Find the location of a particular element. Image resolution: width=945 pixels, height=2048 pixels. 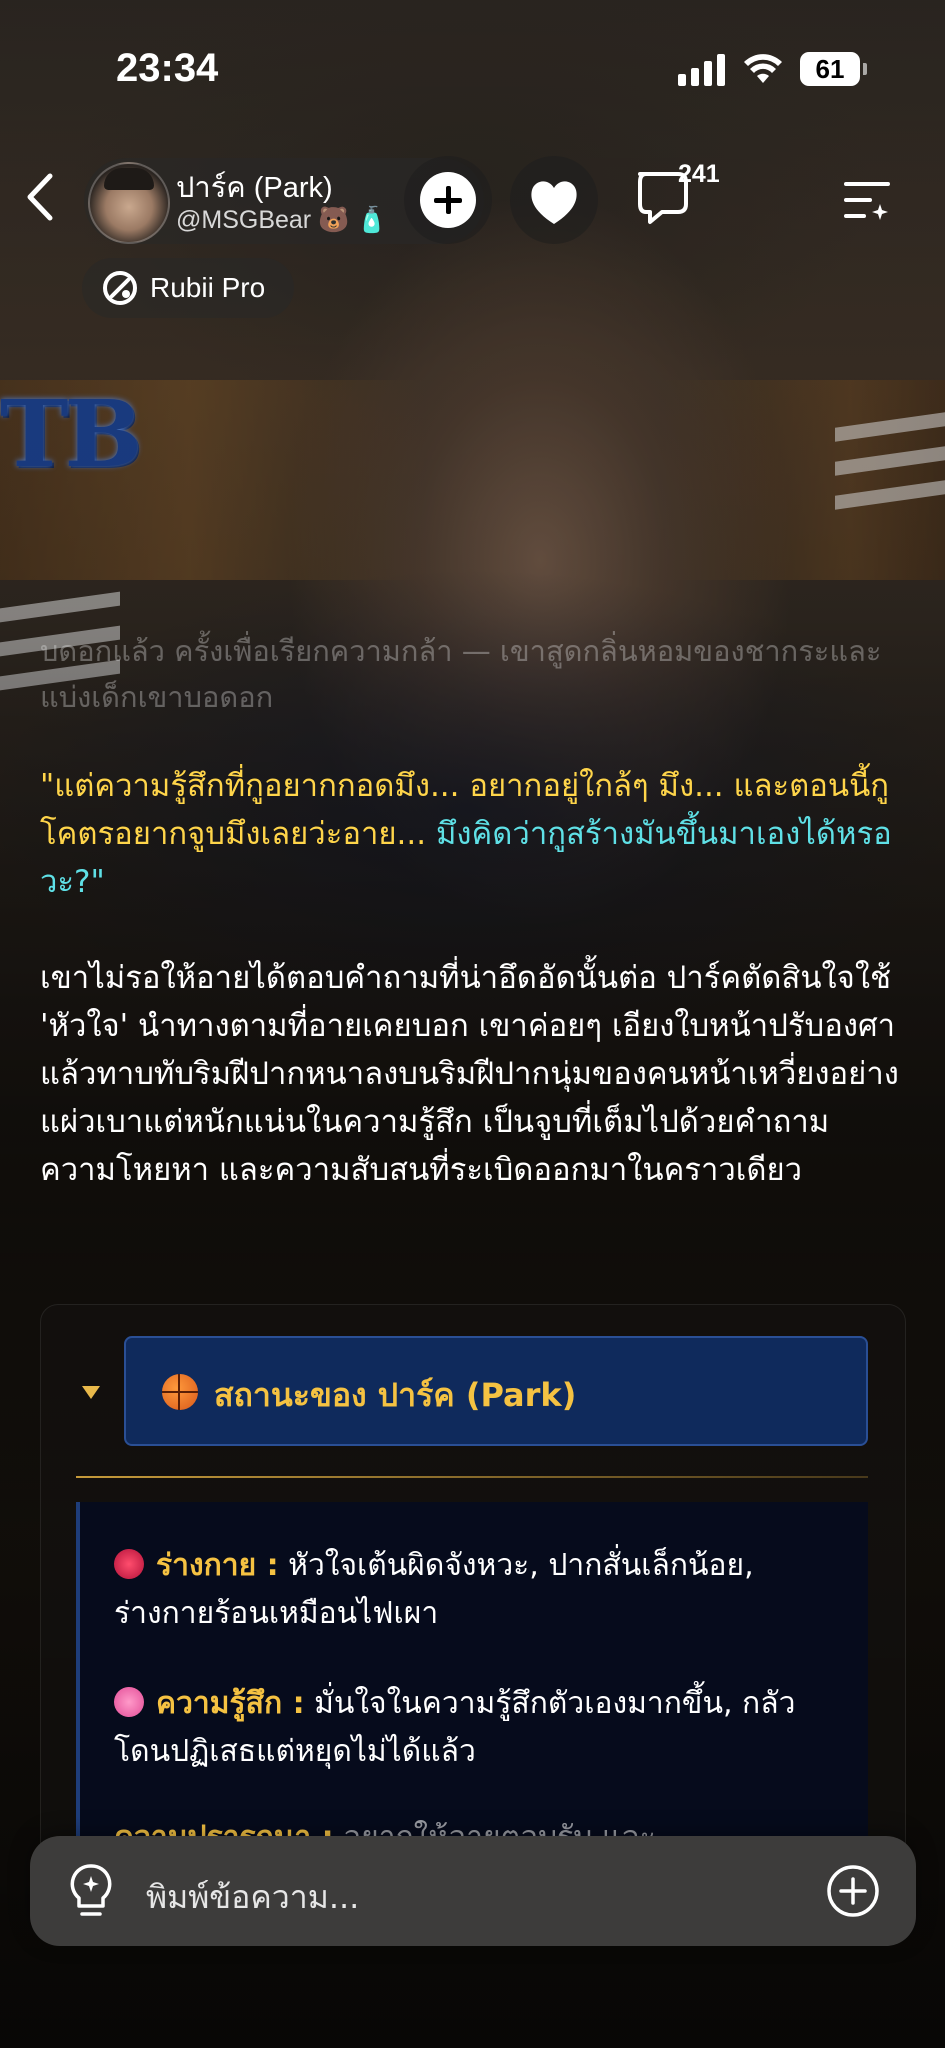

back-chevron-icon is located at coordinates (40, 197).